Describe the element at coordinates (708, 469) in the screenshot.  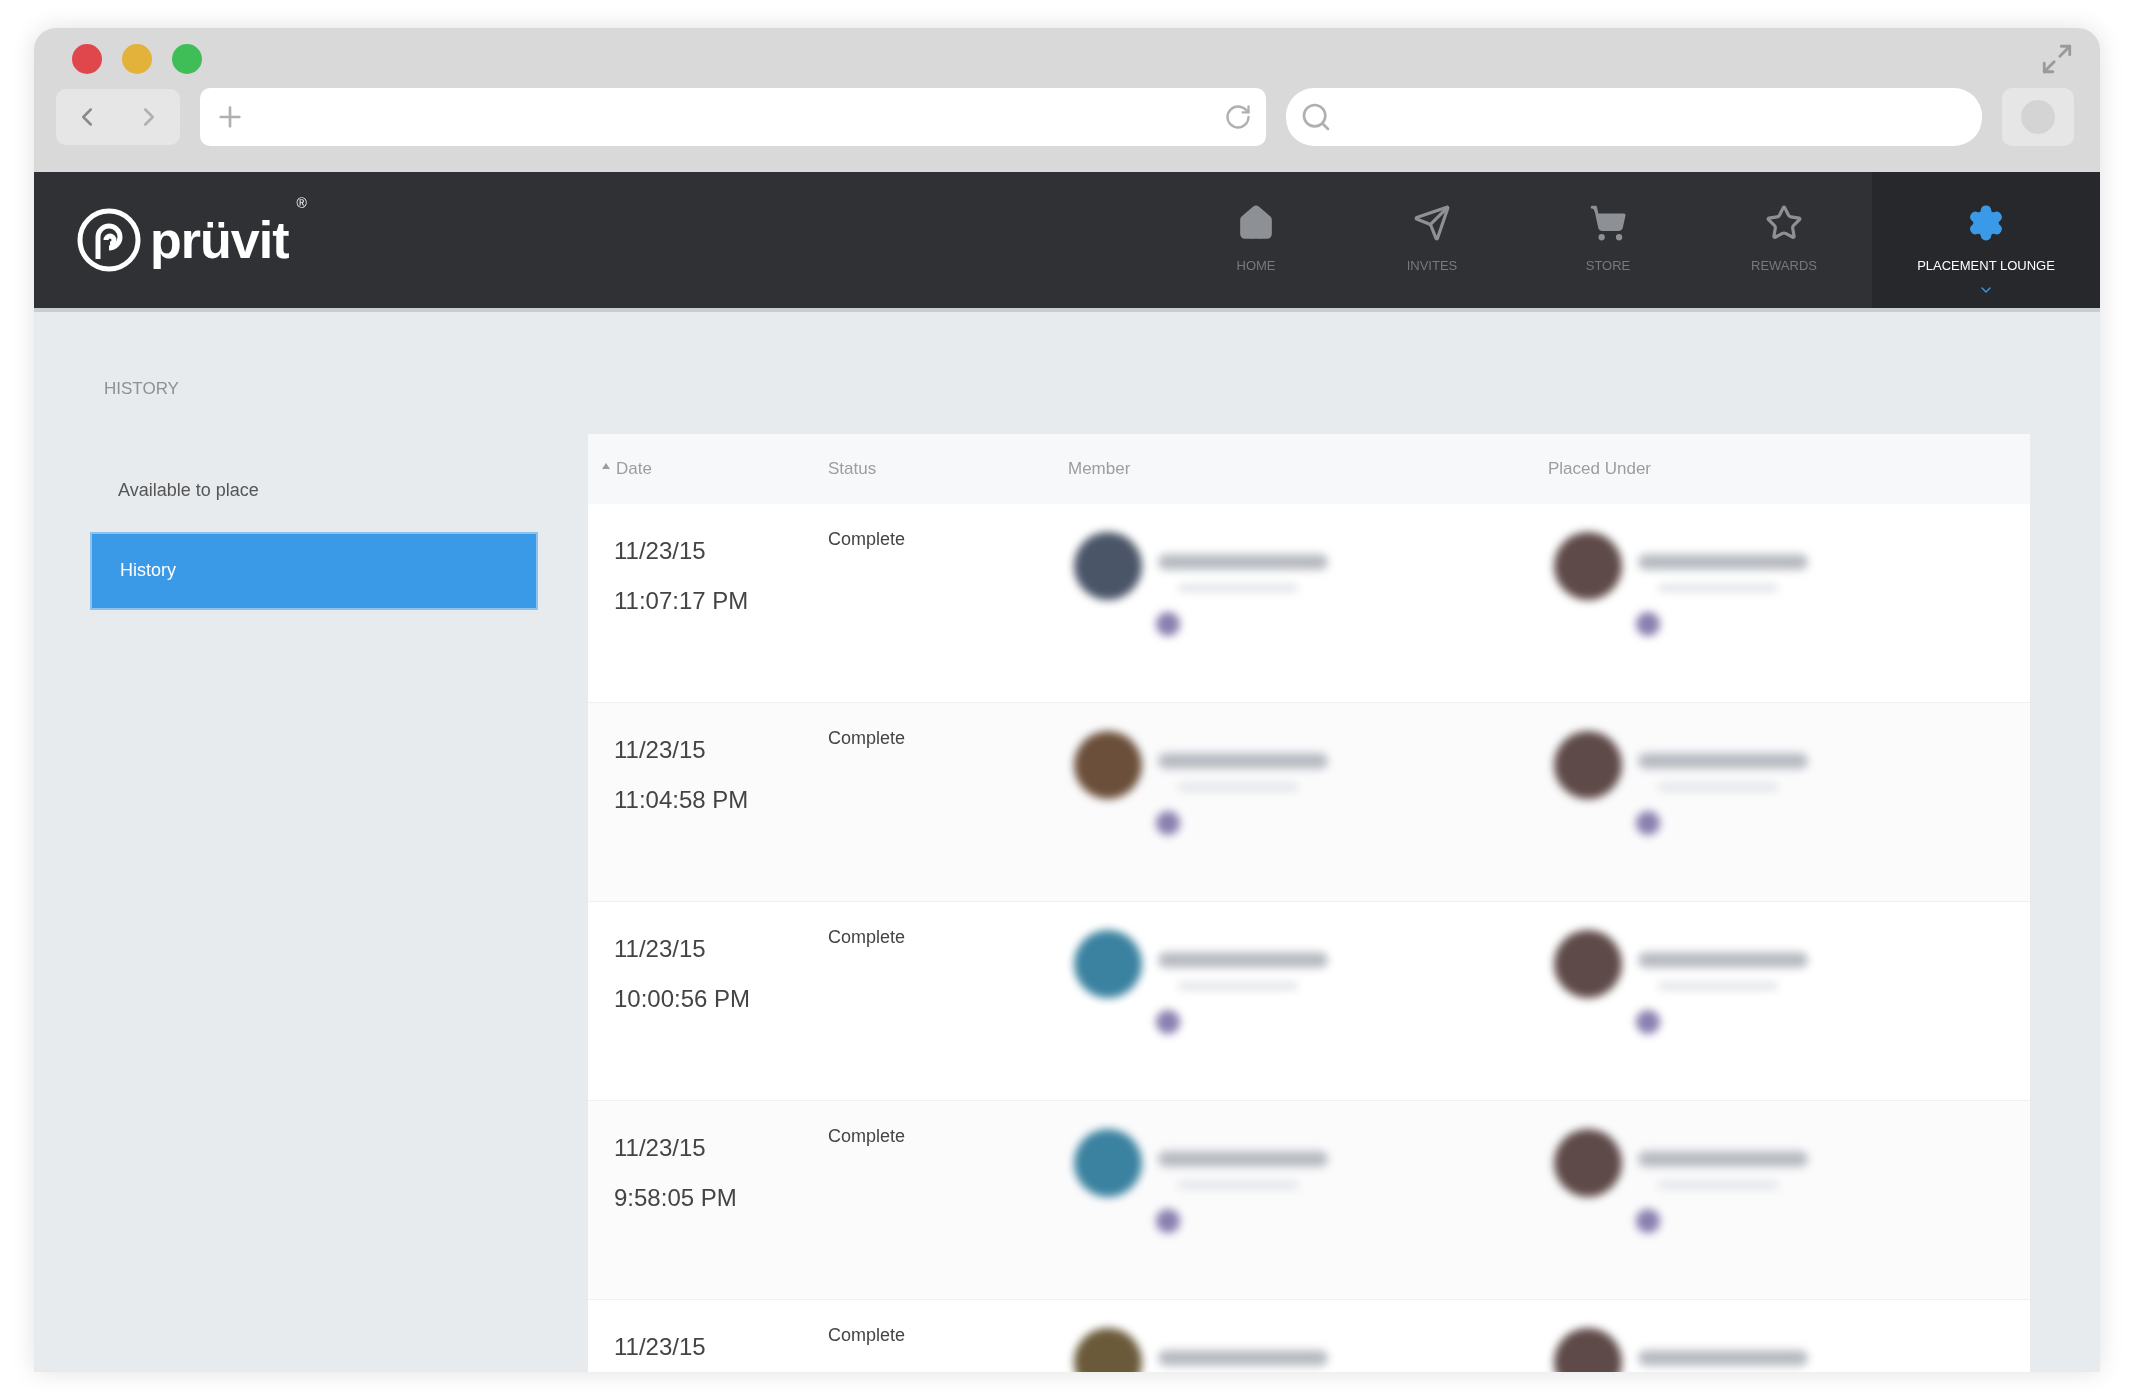
I see `column-header: Date` at that location.